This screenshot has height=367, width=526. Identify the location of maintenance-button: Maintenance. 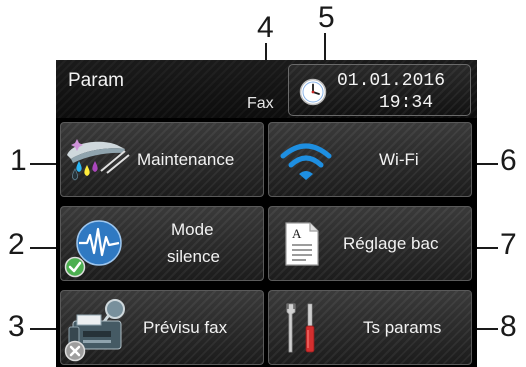
(162, 159).